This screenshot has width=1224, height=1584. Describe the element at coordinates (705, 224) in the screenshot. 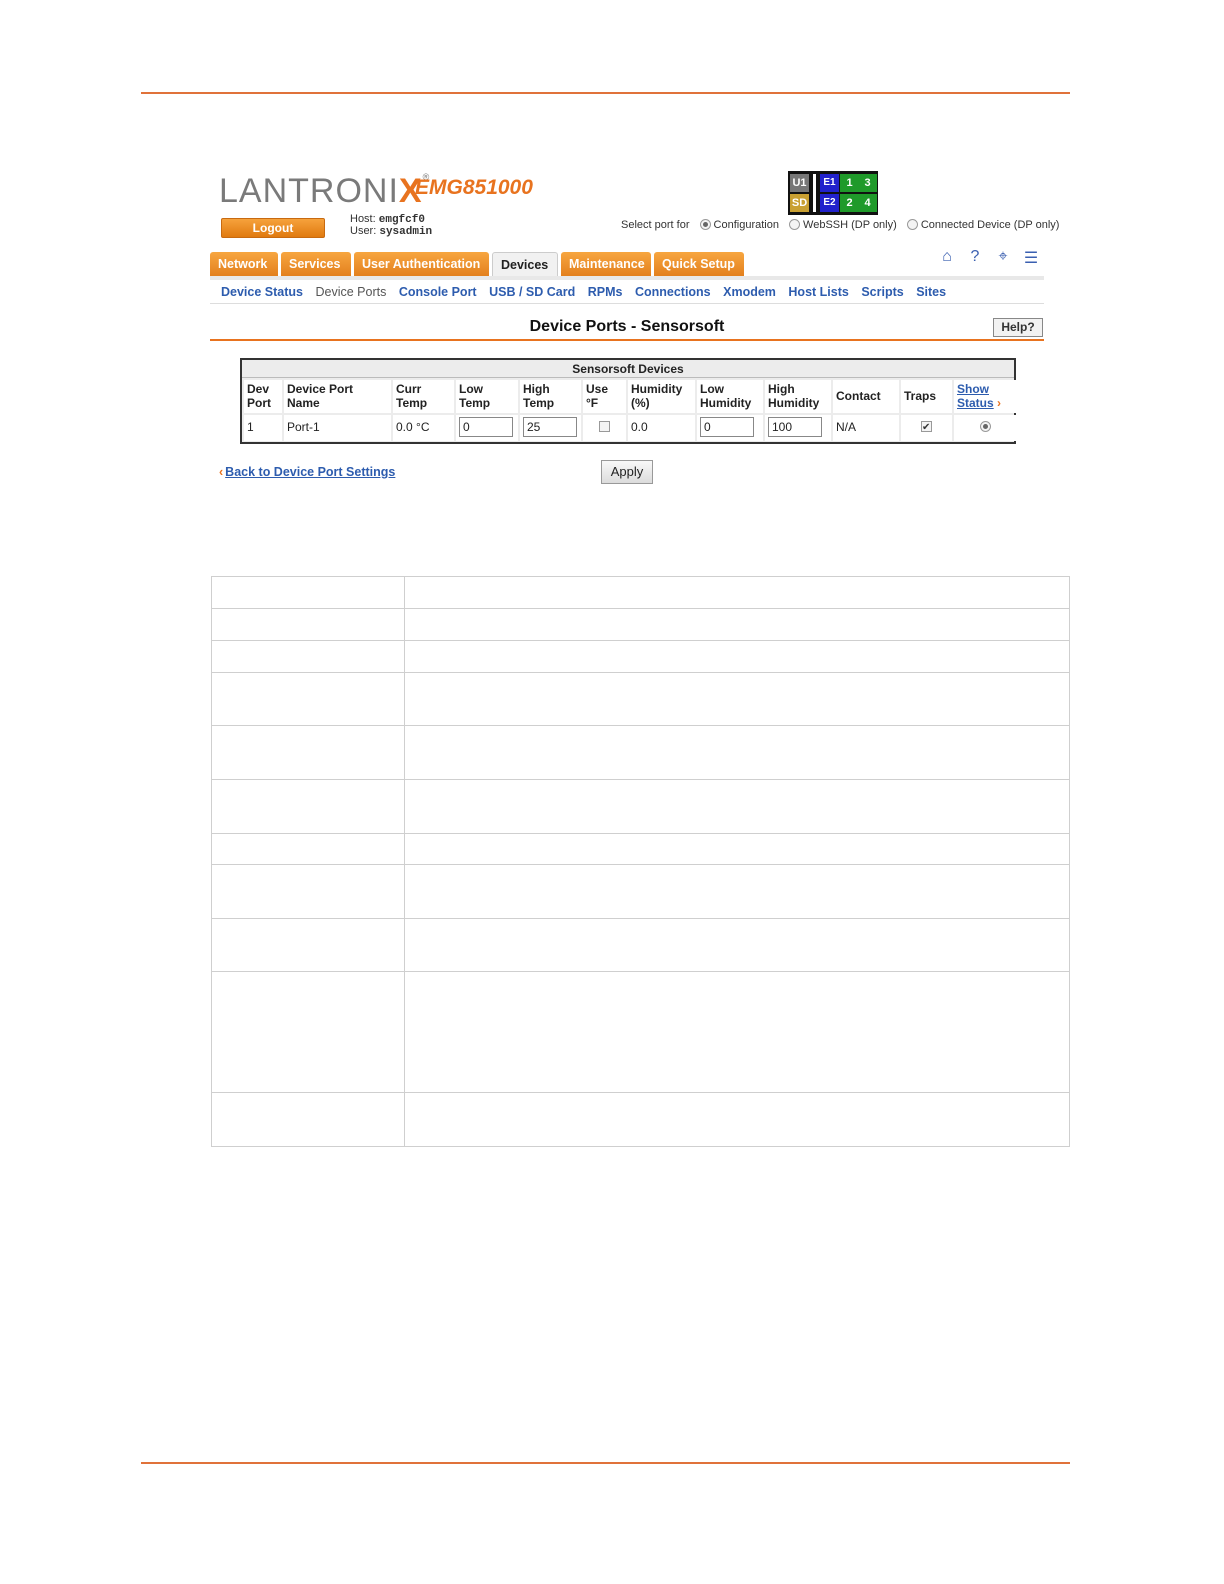

I see `radio-configuration` at that location.